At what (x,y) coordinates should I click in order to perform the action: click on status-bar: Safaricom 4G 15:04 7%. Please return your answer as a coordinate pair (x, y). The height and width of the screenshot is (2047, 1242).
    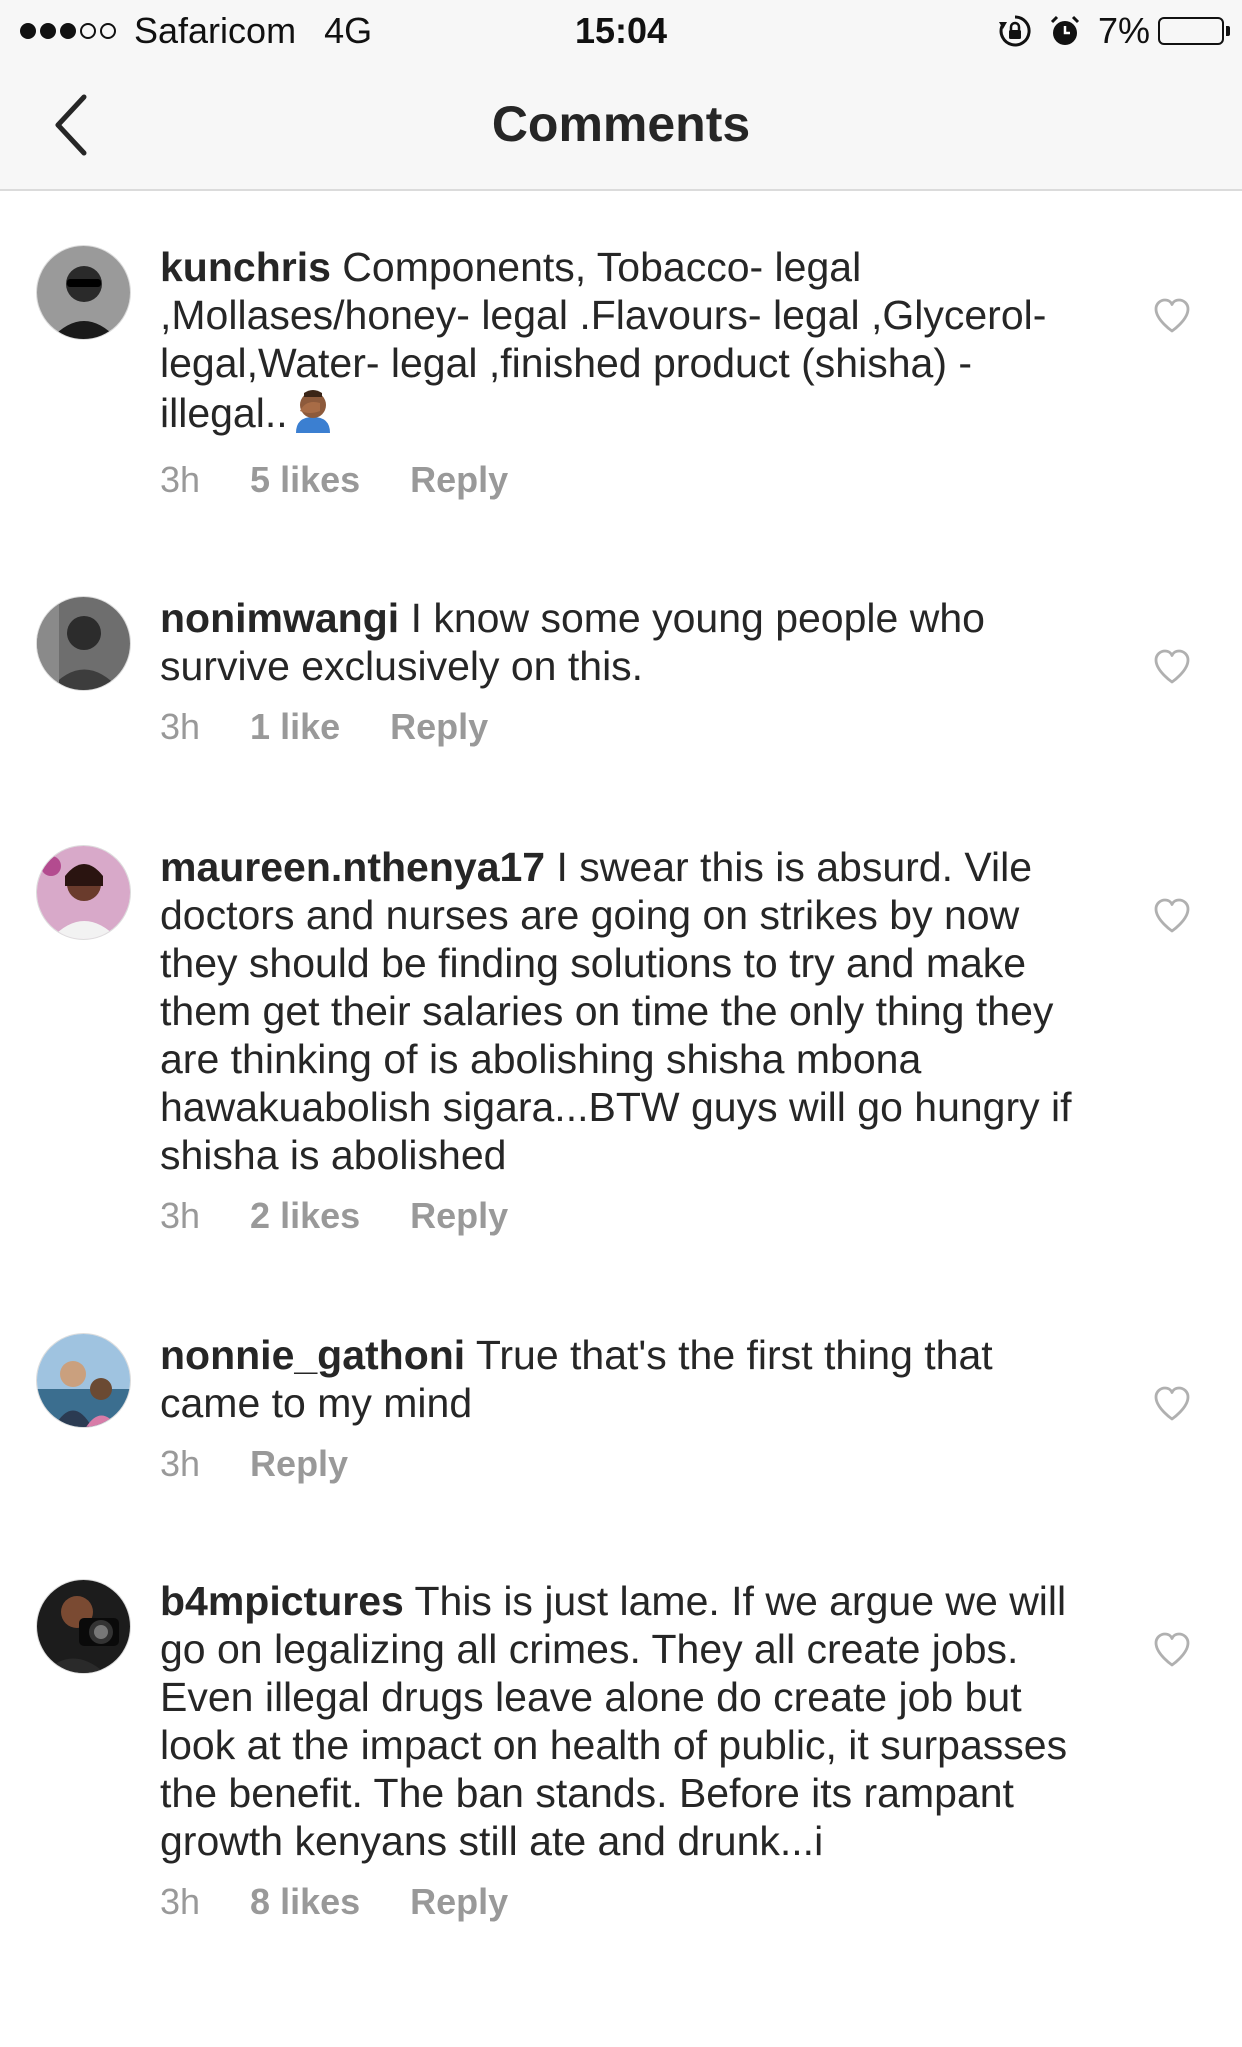
    Looking at the image, I should click on (621, 30).